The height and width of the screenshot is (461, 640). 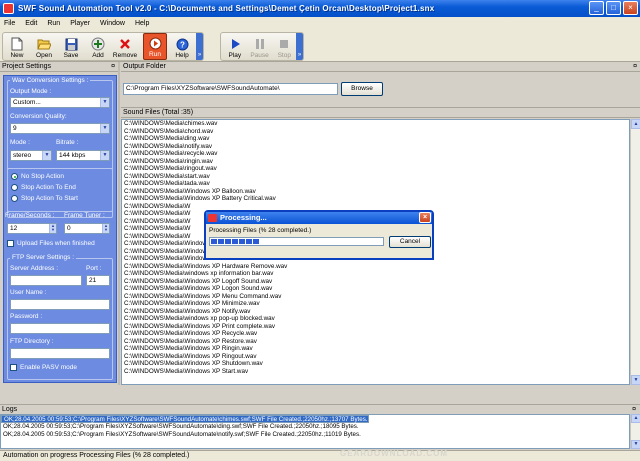 What do you see at coordinates (375, 207) in the screenshot?
I see `list-item: C:\WINDOWS\Media\W` at bounding box center [375, 207].